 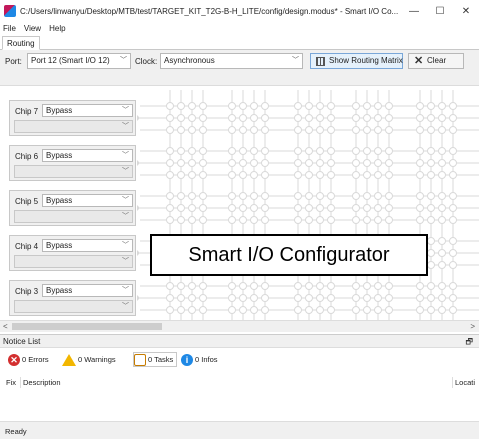 What do you see at coordinates (5, 326) in the screenshot?
I see `scroll-left-icon: <` at bounding box center [5, 326].